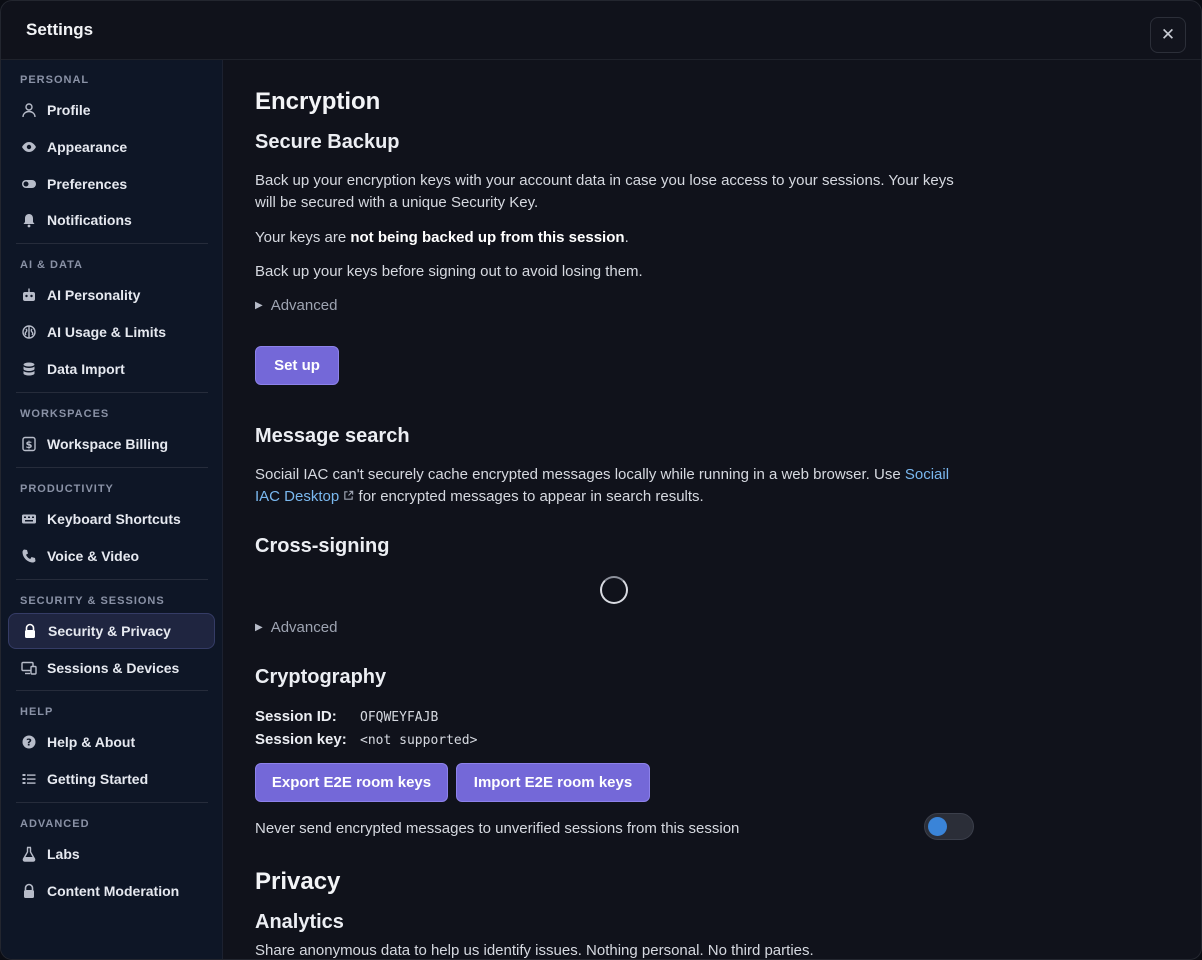 This screenshot has width=1202, height=960. Describe the element at coordinates (318, 101) in the screenshot. I see `encryption-heading: Encryption` at that location.